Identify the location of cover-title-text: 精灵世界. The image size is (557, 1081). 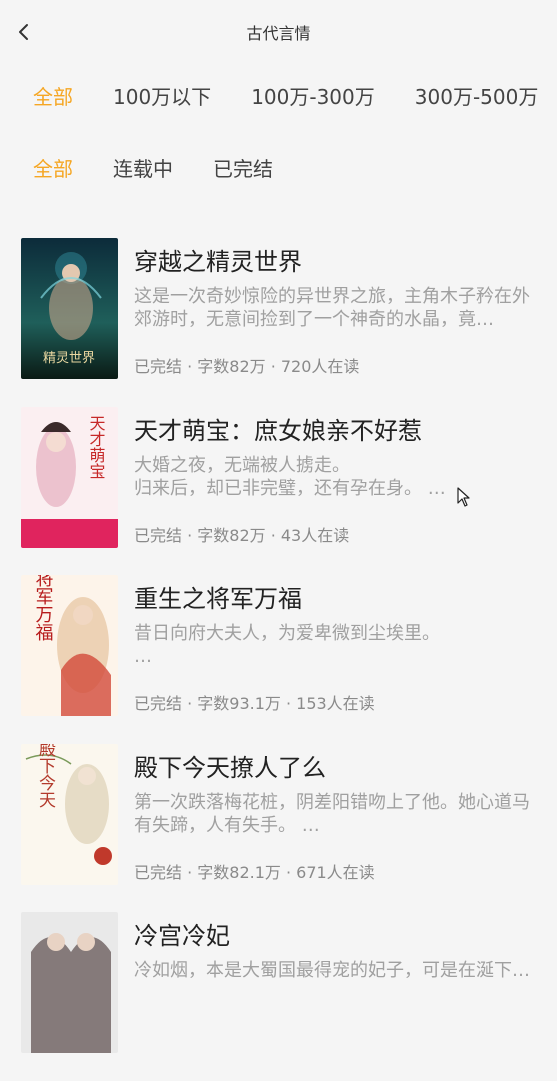
(69, 358).